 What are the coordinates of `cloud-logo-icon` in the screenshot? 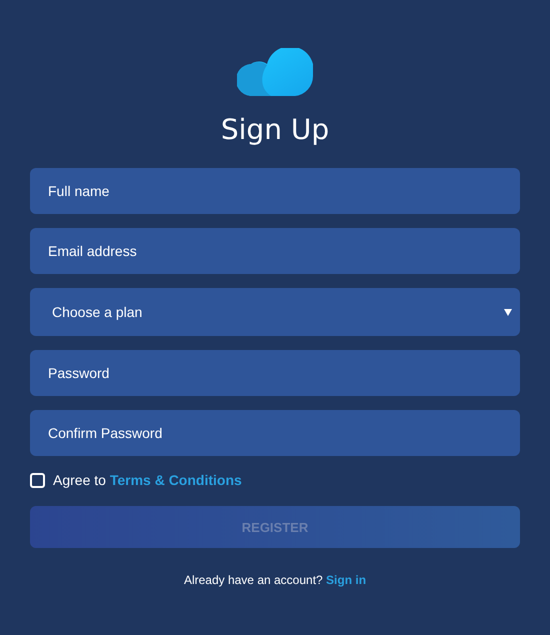 It's located at (275, 72).